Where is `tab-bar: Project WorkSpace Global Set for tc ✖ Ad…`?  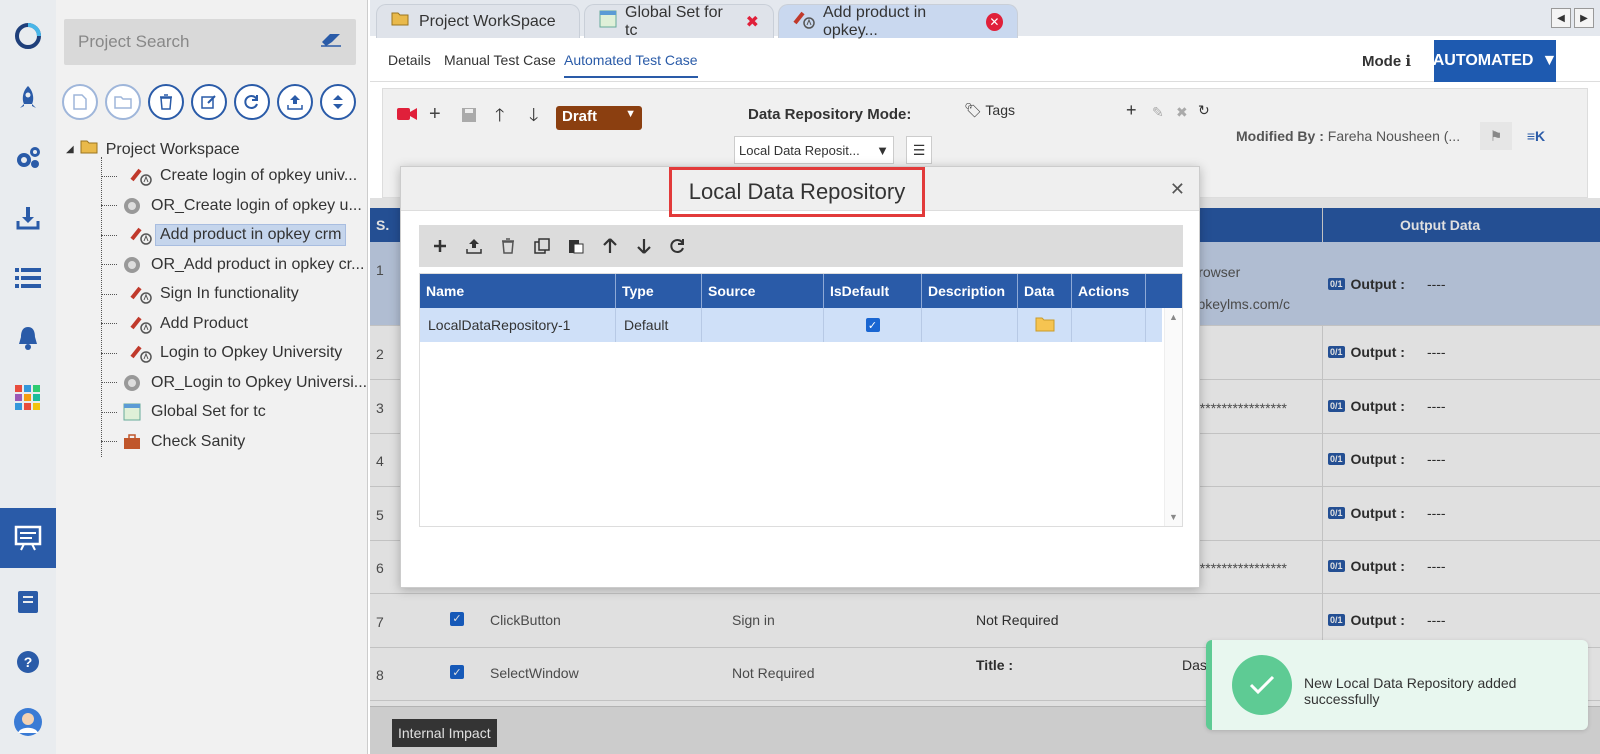 tab-bar: Project WorkSpace Global Set for tc ✖ Ad… is located at coordinates (985, 19).